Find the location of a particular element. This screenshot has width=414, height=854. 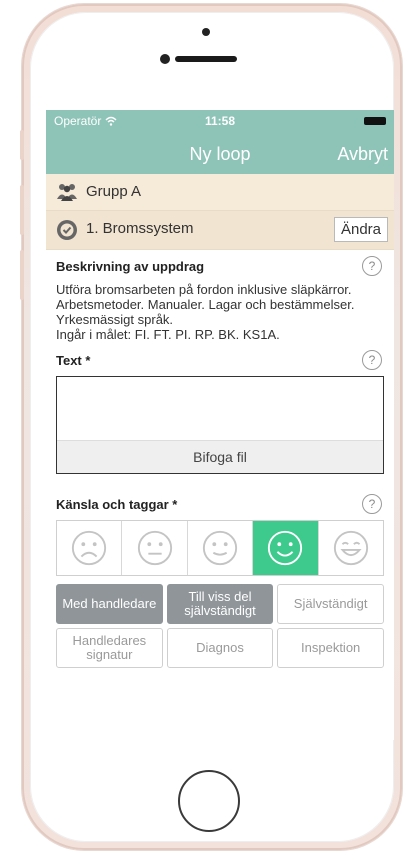

speaker-grille is located at coordinates (206, 59).